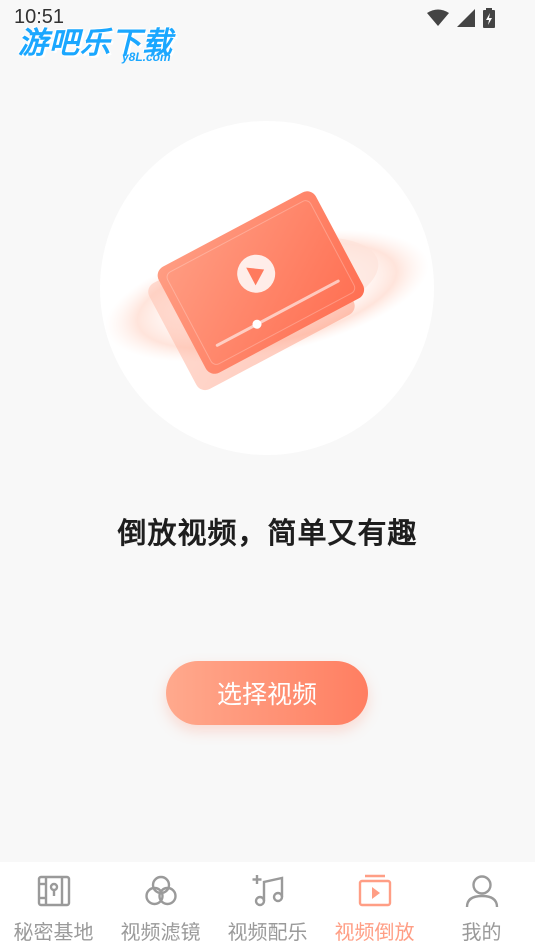  What do you see at coordinates (374, 890) in the screenshot?
I see `play-square-icon` at bounding box center [374, 890].